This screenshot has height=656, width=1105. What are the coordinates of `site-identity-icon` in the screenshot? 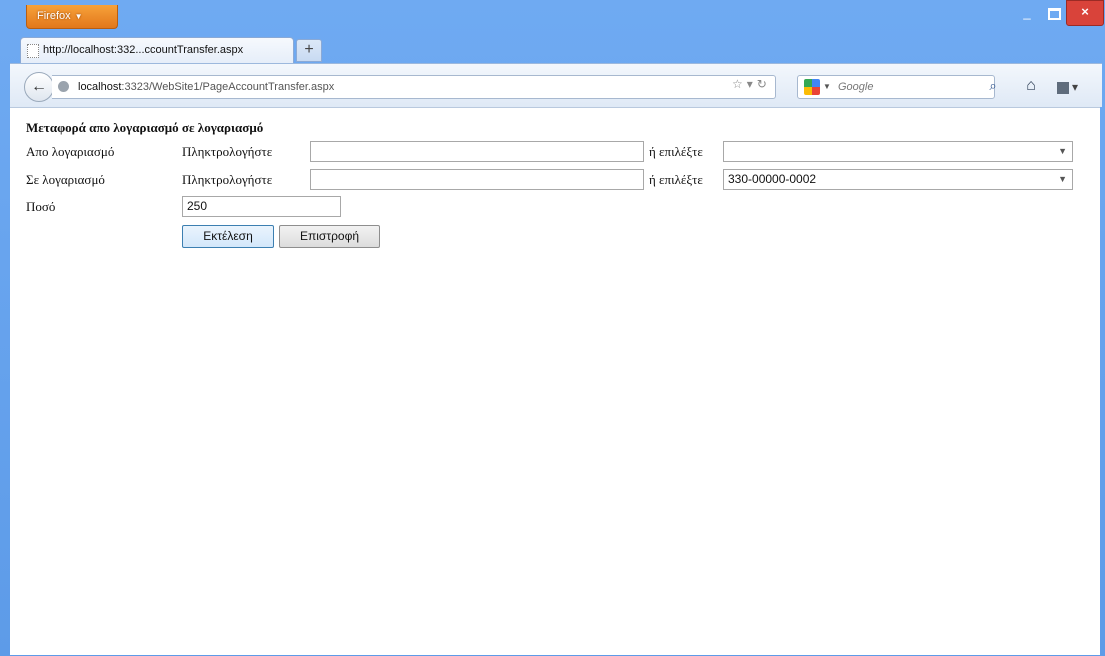 It's located at (63, 86).